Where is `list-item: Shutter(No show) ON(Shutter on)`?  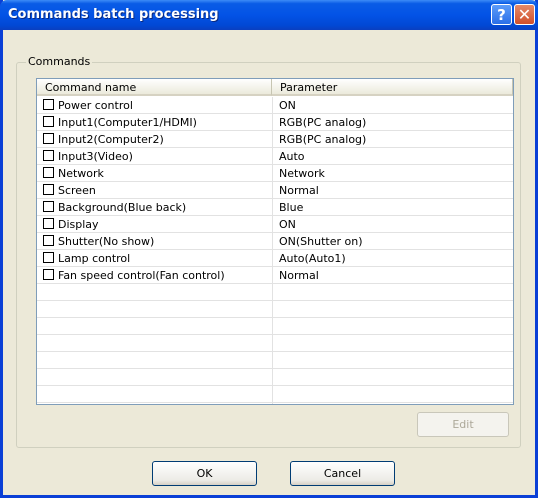 list-item: Shutter(No show) ON(Shutter on) is located at coordinates (275, 241).